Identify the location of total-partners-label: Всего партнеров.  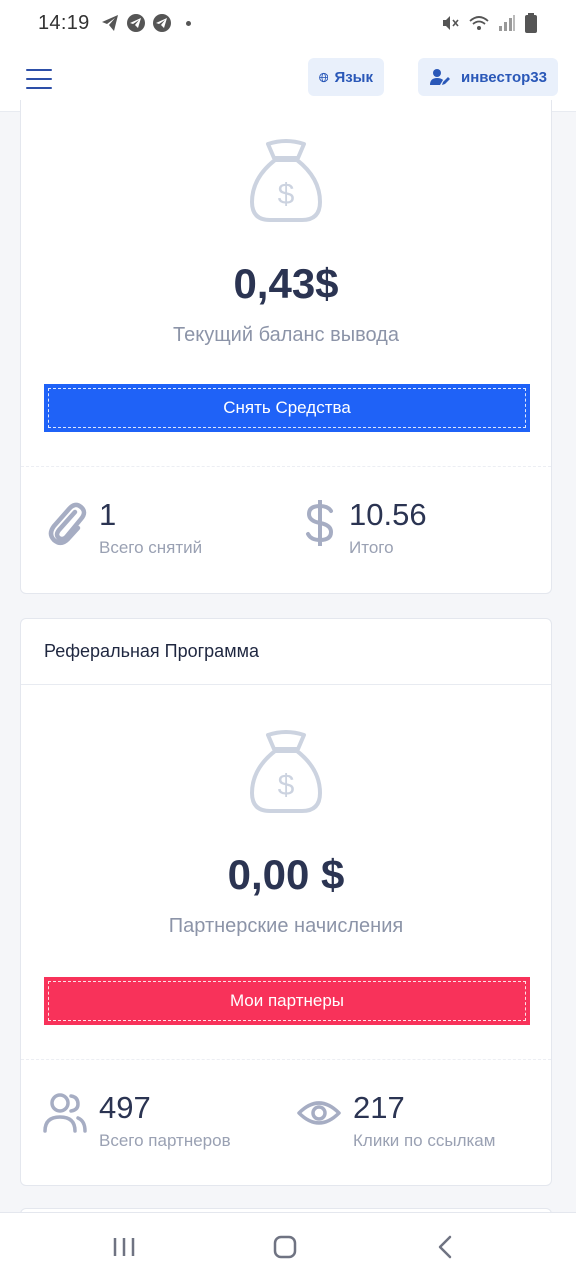
(165, 1140).